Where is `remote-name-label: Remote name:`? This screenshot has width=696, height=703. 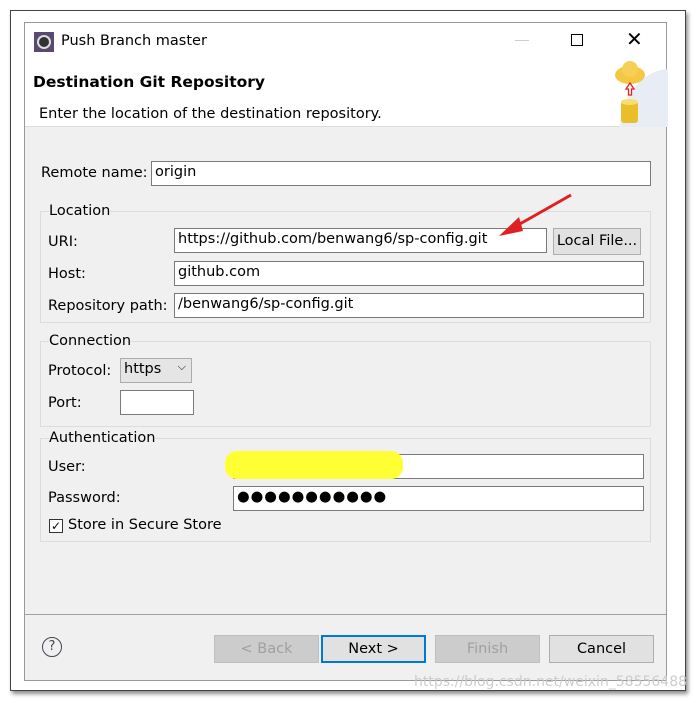 remote-name-label: Remote name: is located at coordinates (94, 173).